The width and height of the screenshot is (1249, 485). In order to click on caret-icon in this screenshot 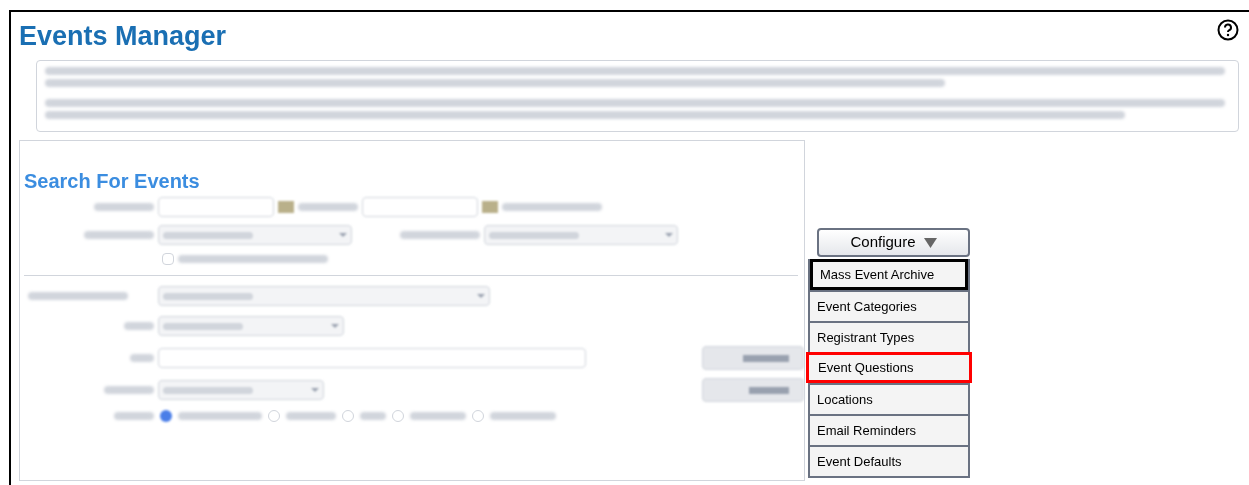, I will do `click(930, 242)`.